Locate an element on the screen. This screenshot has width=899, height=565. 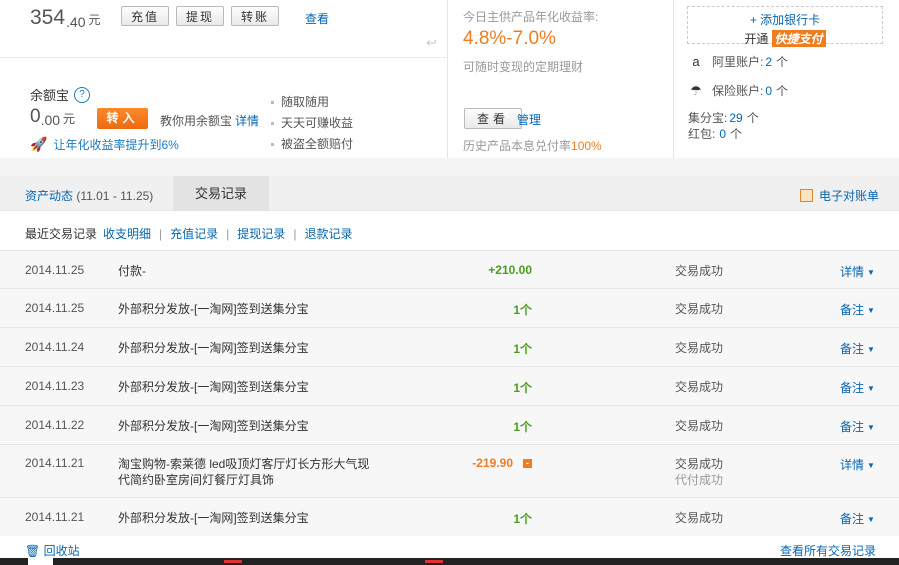
yeb-title: 余额宝 ? is located at coordinates (60, 94).